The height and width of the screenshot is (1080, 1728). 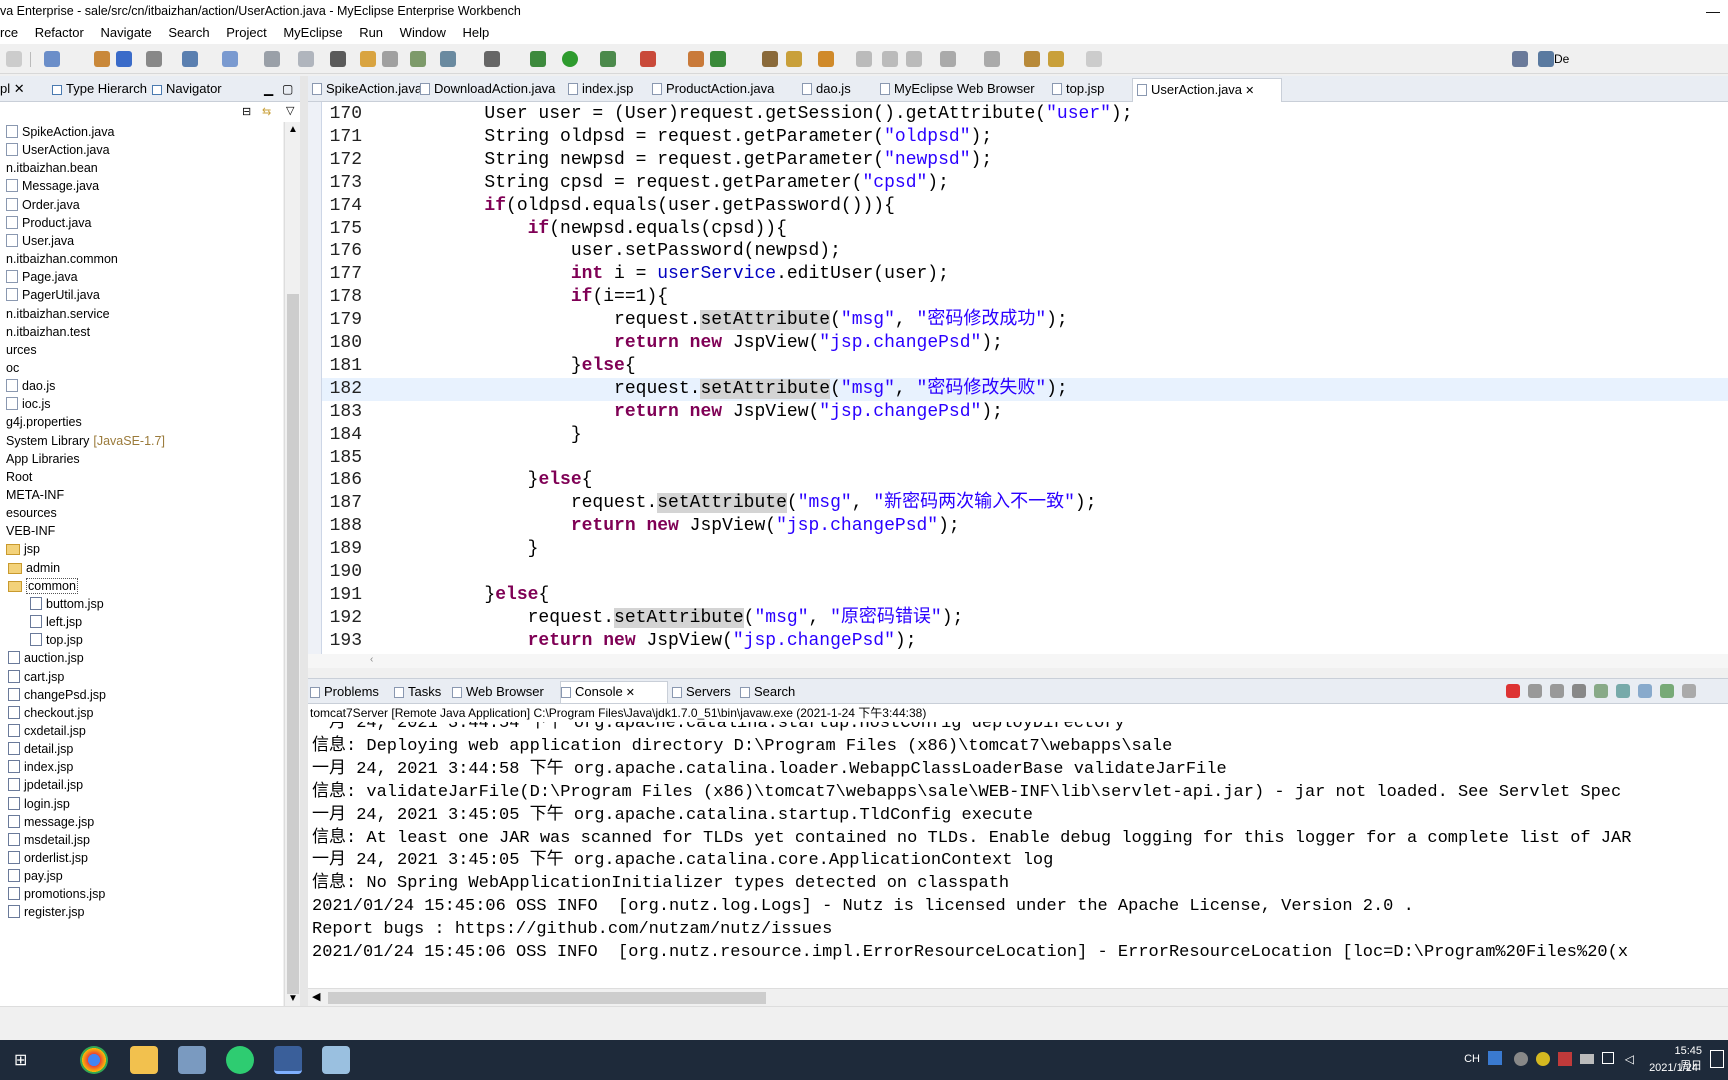 I want to click on chrome-icon, so click(x=94, y=1060).